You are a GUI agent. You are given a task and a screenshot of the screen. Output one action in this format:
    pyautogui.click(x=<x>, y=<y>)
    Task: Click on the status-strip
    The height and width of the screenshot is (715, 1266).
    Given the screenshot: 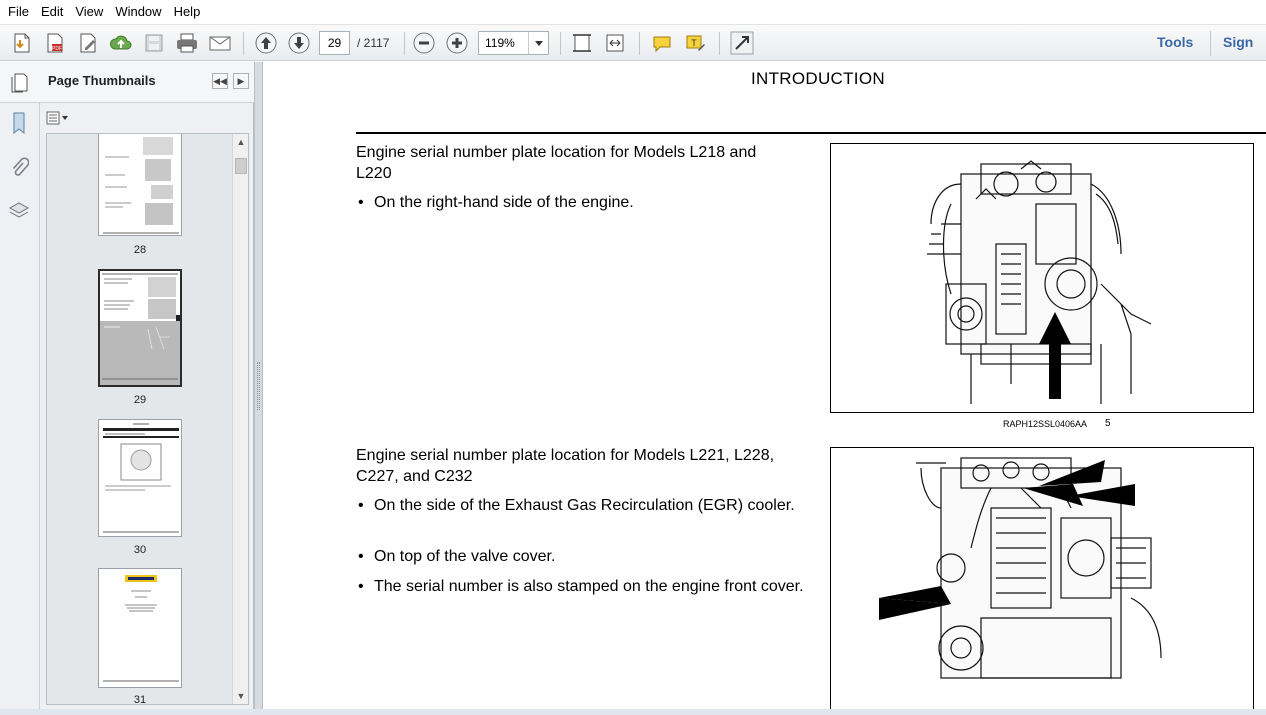 What is the action you would take?
    pyautogui.click(x=633, y=712)
    